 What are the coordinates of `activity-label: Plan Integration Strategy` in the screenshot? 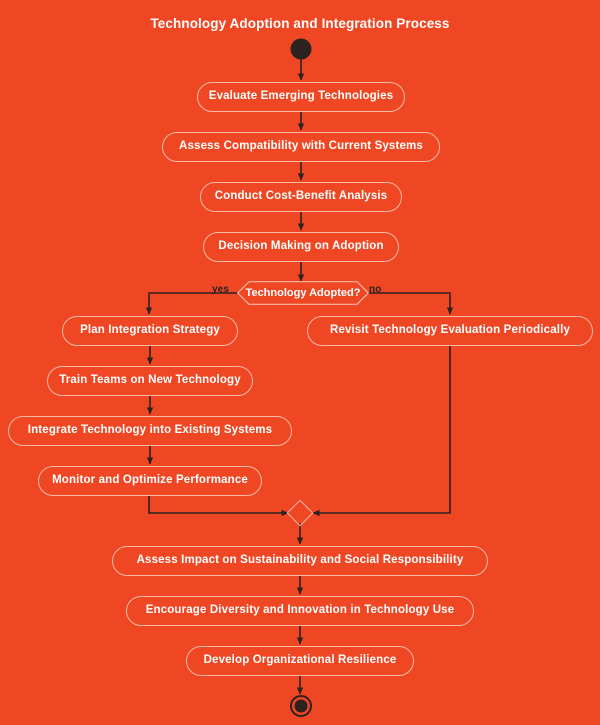 It's located at (150, 330).